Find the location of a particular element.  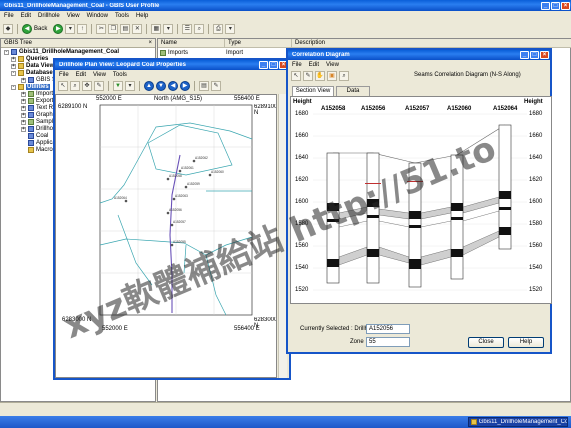

selected-drillhole-field: A152056 is located at coordinates (388, 329).